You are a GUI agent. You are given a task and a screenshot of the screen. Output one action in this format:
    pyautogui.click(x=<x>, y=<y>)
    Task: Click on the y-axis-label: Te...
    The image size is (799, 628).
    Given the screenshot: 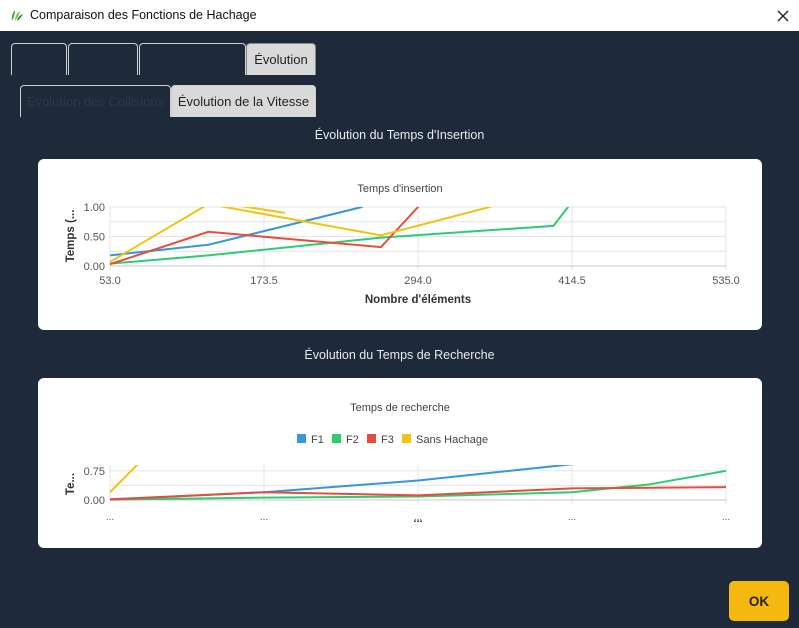 What is the action you would take?
    pyautogui.click(x=71, y=484)
    